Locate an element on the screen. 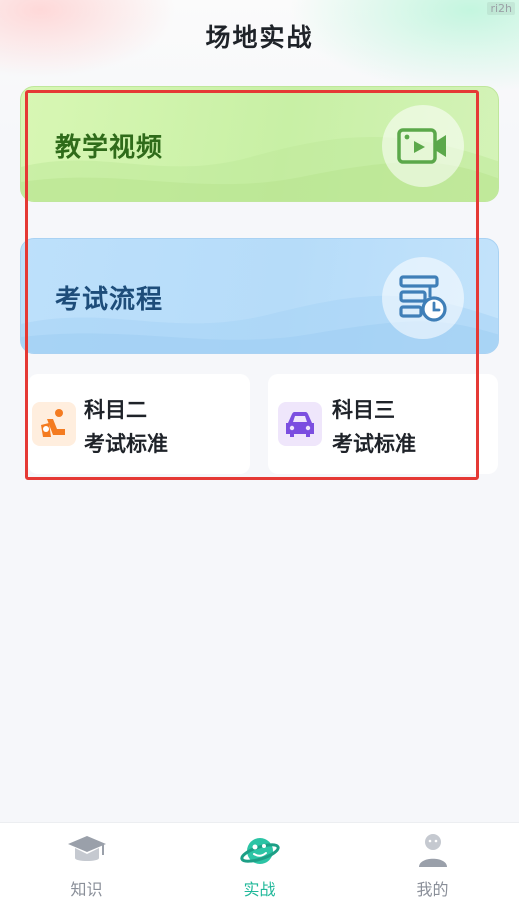  exam-process-banner: 考试流程 is located at coordinates (259, 296).